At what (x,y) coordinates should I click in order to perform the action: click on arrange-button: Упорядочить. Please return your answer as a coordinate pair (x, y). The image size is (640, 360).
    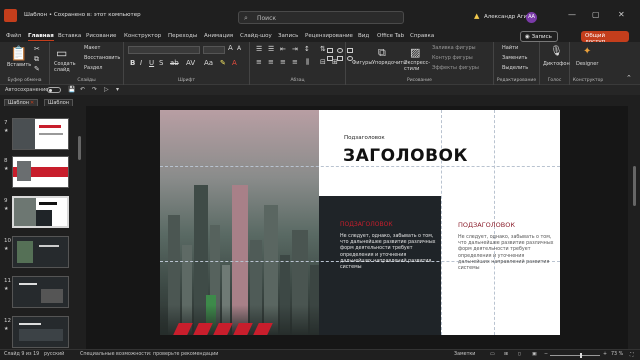
    Looking at the image, I should click on (389, 63).